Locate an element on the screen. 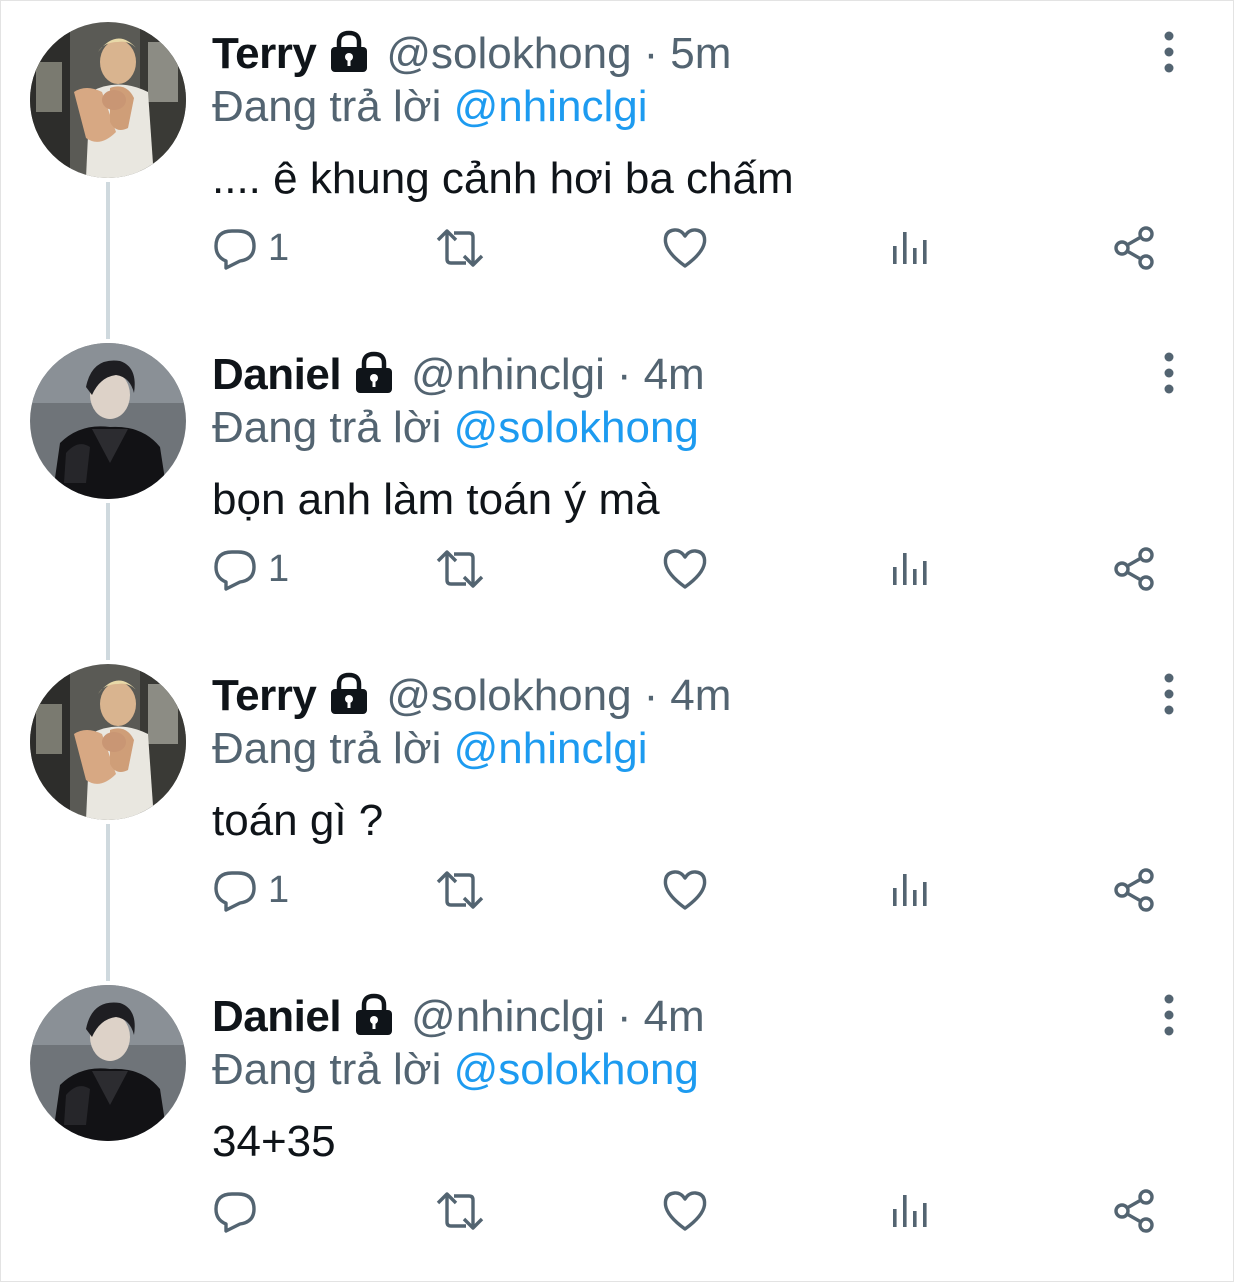 This screenshot has height=1284, width=1234. reply-button is located at coordinates (240, 1211).